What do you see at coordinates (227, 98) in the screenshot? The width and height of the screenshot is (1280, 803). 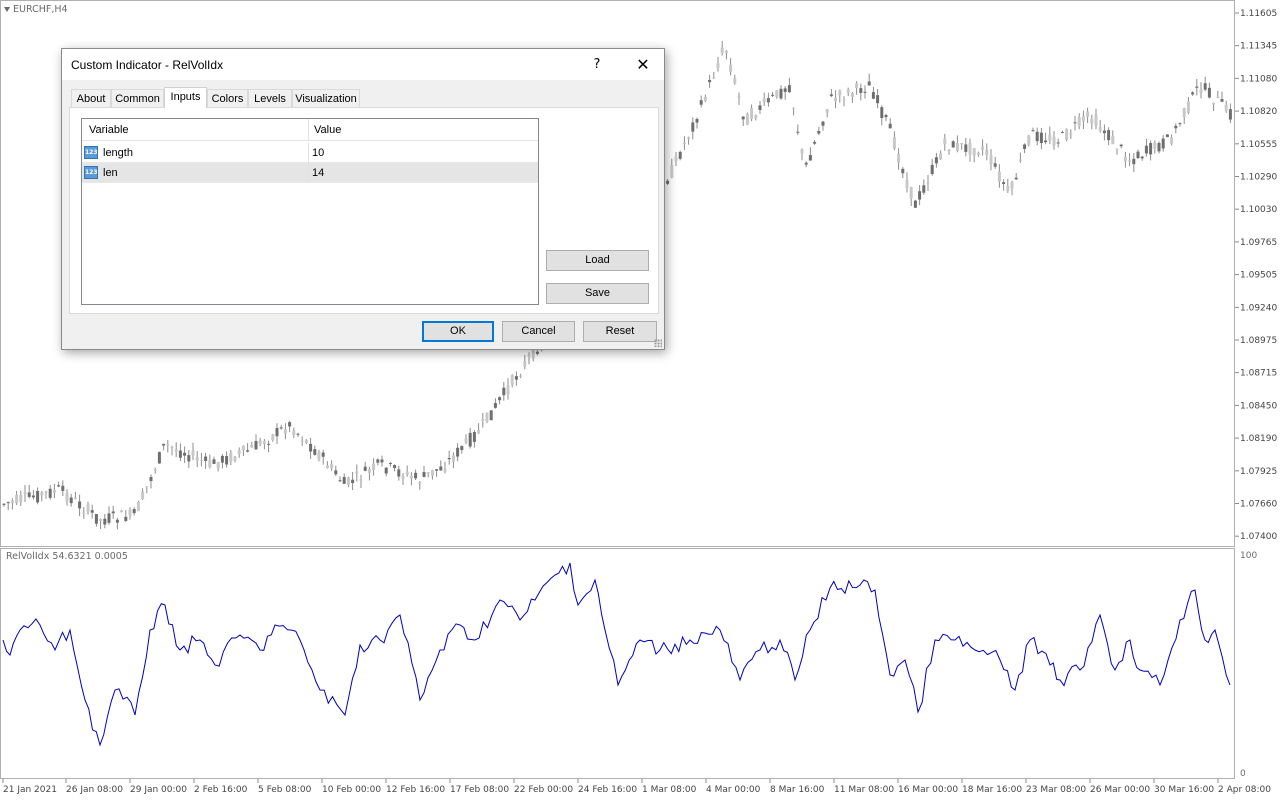 I see `tab-colors: Colors` at bounding box center [227, 98].